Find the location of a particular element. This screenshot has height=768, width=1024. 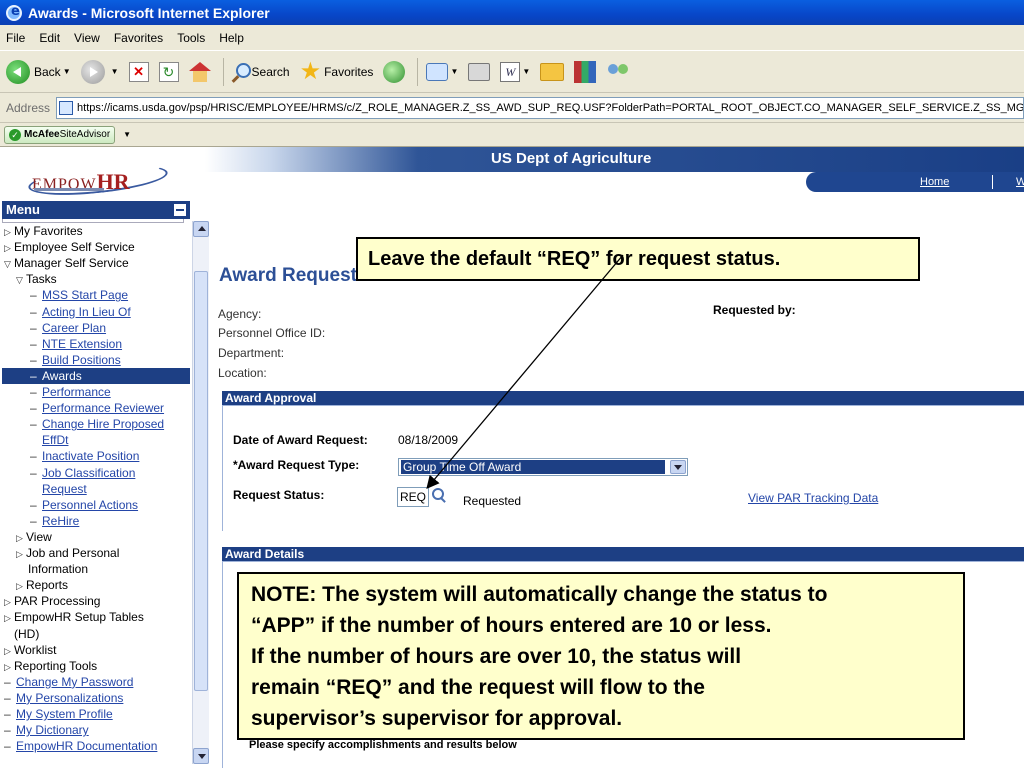

forward-button: ▼ is located at coordinates (99, 71).